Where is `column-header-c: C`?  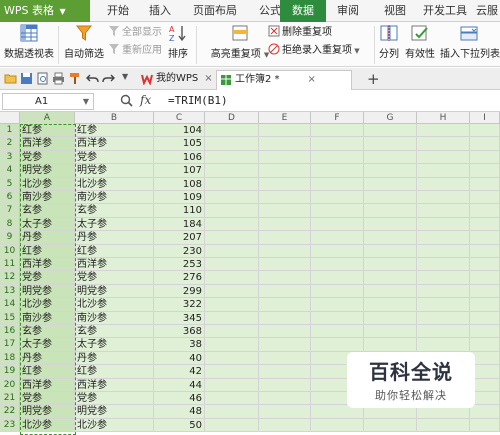
column-header-c: C is located at coordinates (179, 118).